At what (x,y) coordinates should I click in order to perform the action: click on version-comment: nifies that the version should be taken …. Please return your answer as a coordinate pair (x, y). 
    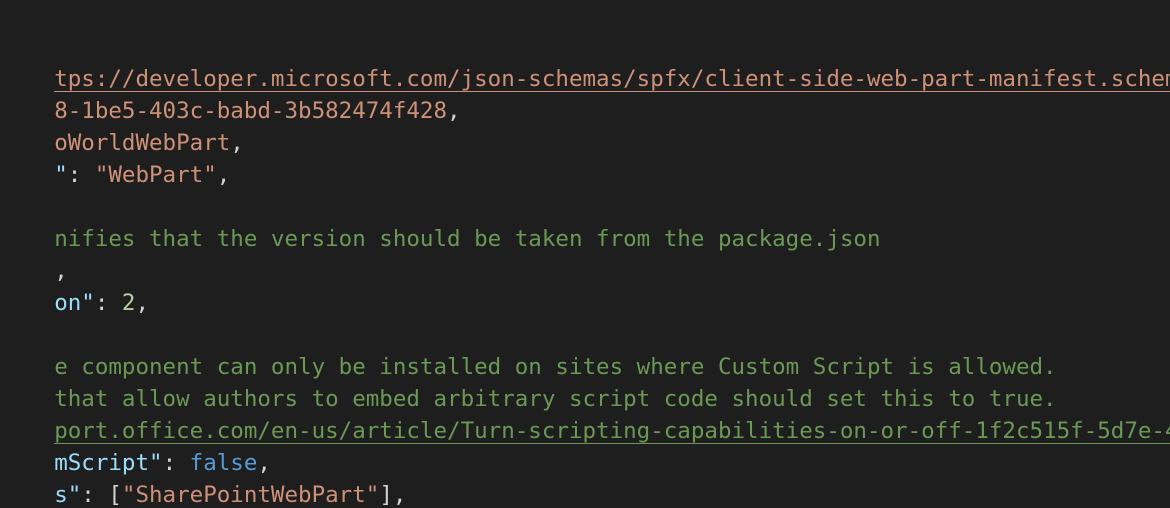
    Looking at the image, I should click on (467, 239).